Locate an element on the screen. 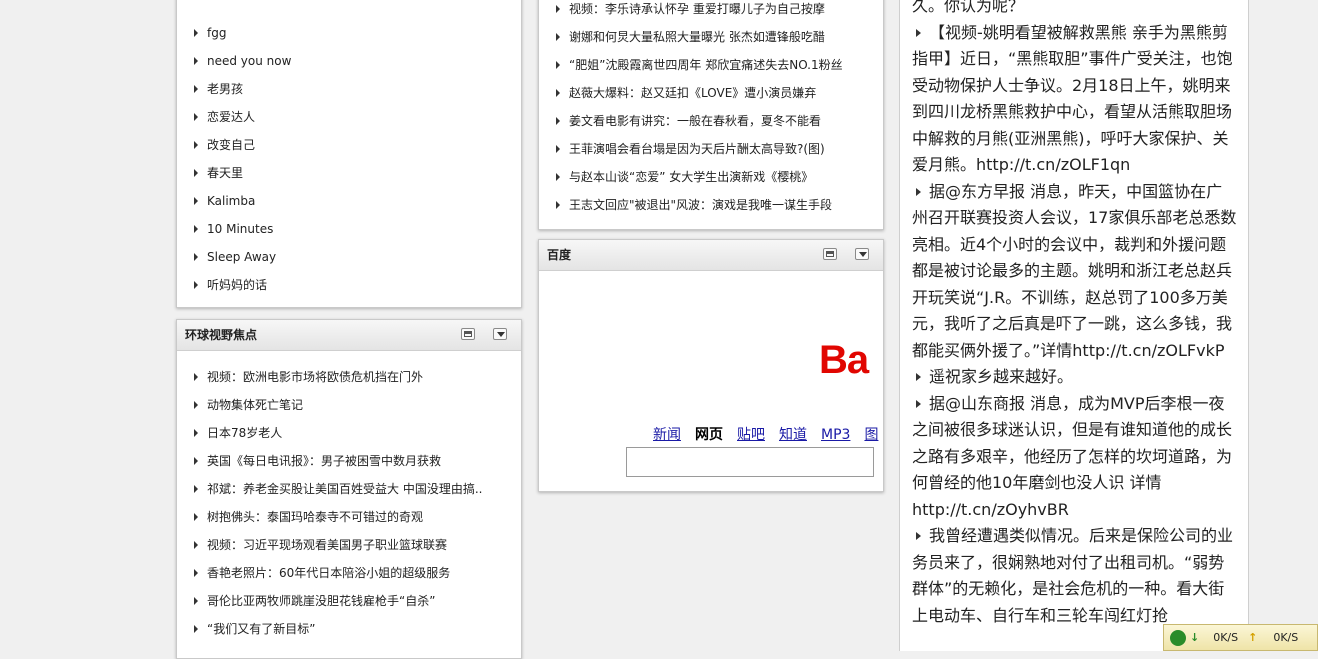  list-item: 英国《每日电讯报》：男子被困雪中数月获救 is located at coordinates (349, 461).